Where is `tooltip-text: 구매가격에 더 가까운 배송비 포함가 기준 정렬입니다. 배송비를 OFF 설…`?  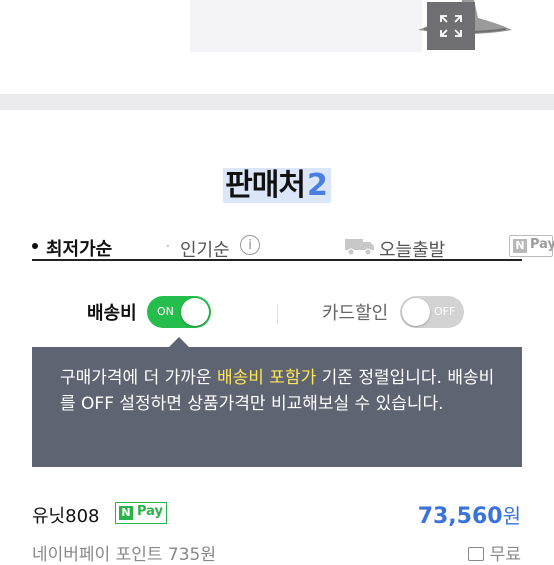 tooltip-text: 구매가격에 더 가까운 배송비 포함가 기준 정렬입니다. 배송비를 OFF 설… is located at coordinates (280, 391).